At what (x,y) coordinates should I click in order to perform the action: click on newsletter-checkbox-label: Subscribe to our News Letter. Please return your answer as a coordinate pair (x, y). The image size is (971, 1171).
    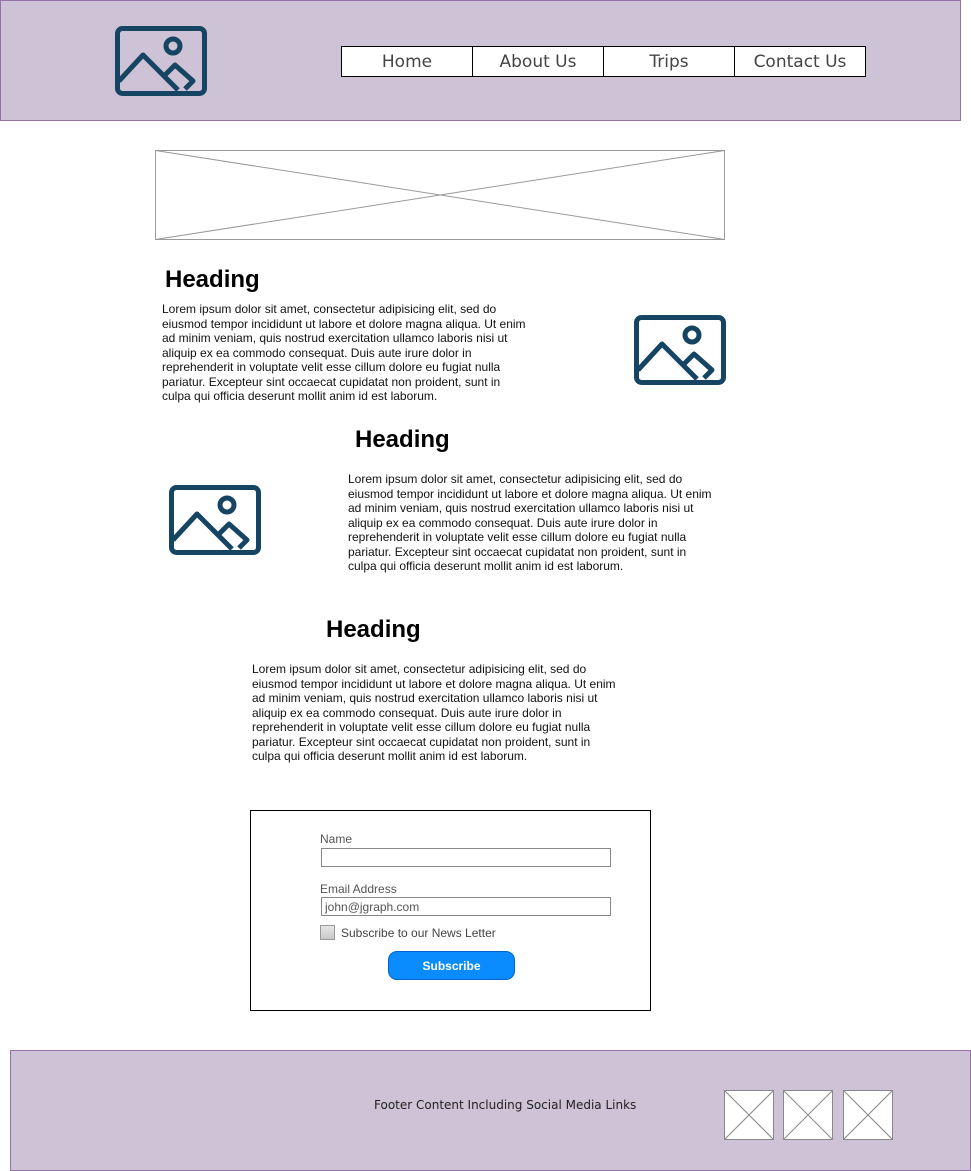
    Looking at the image, I should click on (418, 933).